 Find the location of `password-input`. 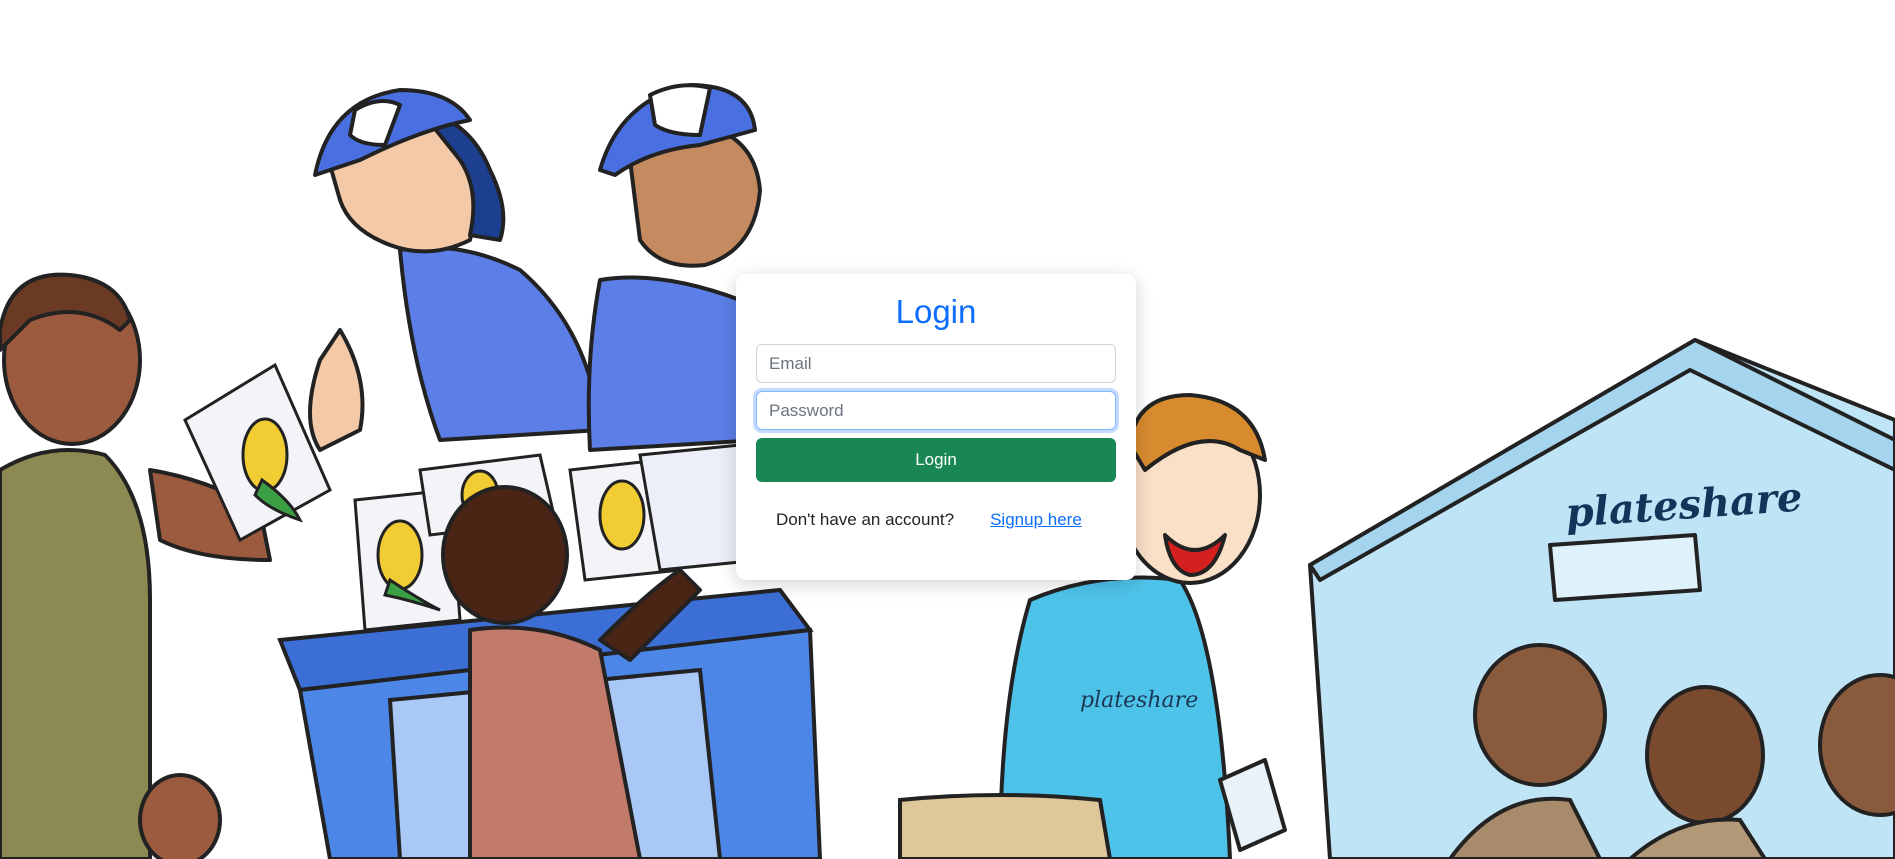

password-input is located at coordinates (936, 410).